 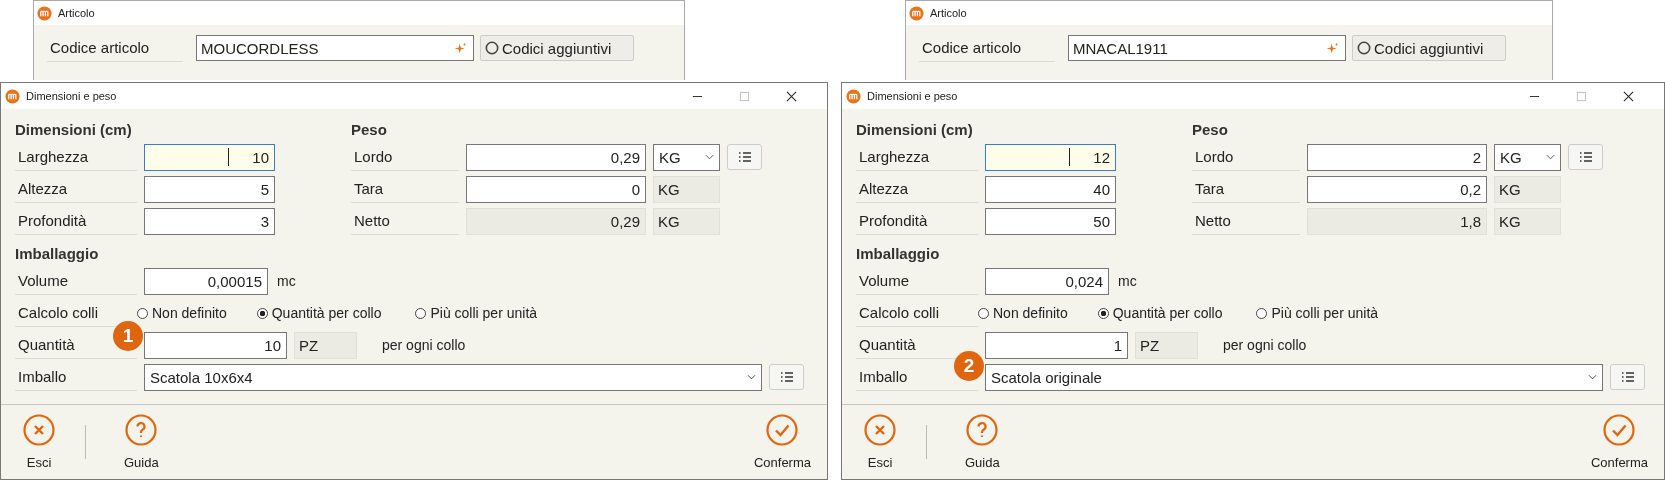 I want to click on section-heading: Imballaggio, so click(x=898, y=253).